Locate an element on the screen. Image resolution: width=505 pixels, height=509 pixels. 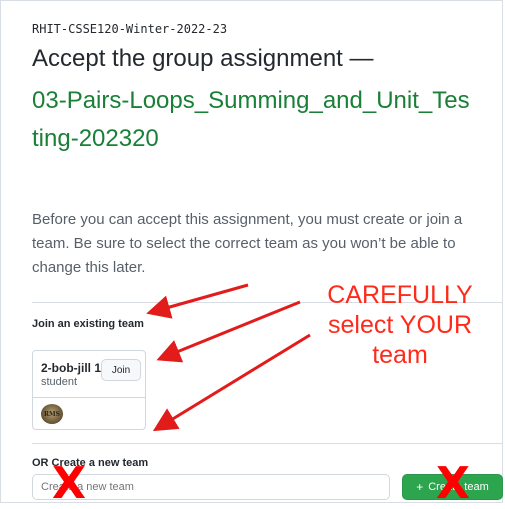
plus-icon: + is located at coordinates (420, 487).